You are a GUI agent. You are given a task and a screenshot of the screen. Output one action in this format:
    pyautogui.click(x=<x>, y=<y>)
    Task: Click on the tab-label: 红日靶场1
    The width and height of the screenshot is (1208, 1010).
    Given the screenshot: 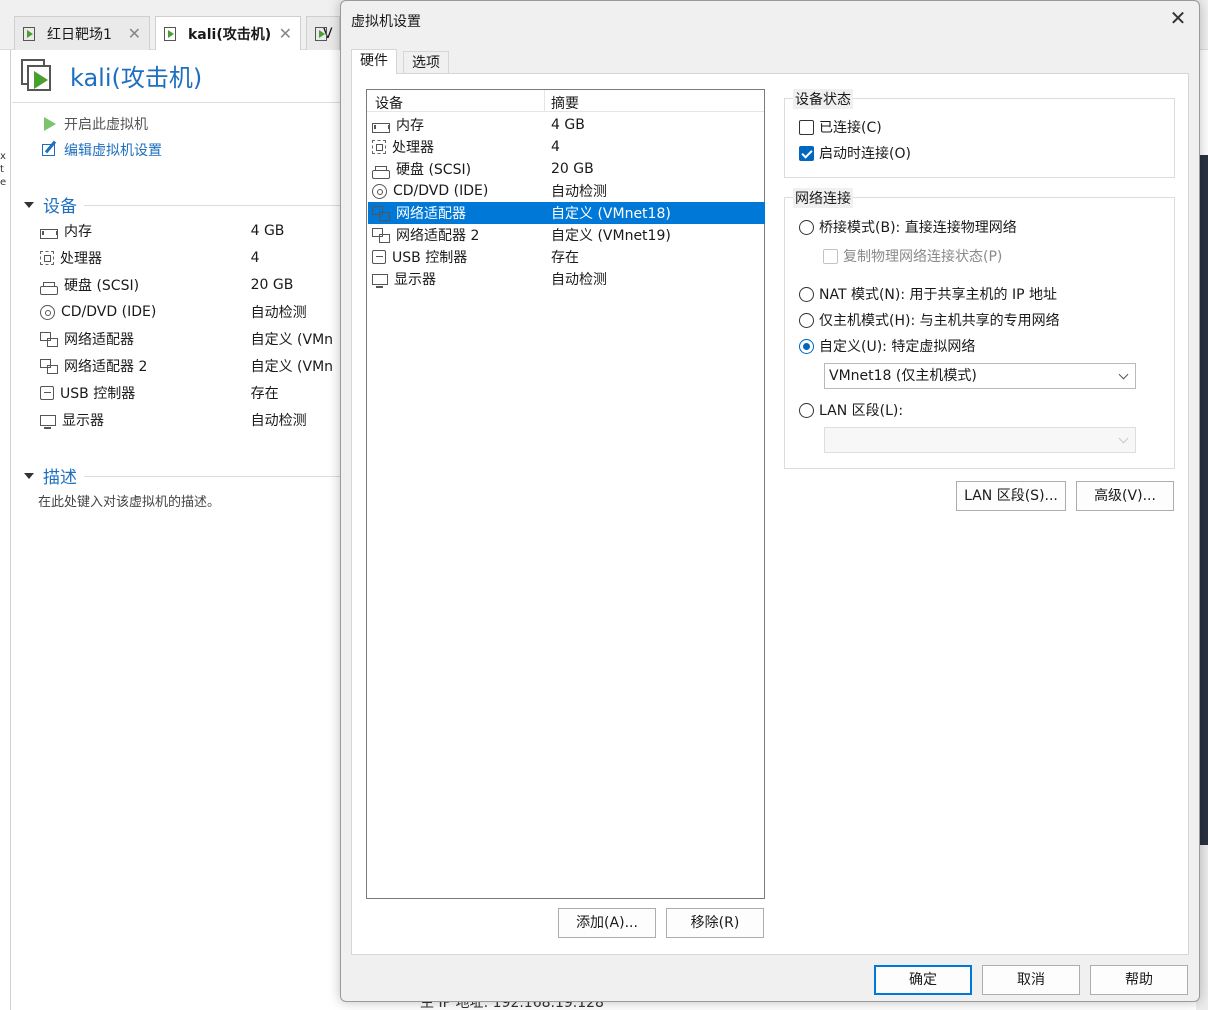 What is the action you would take?
    pyautogui.click(x=79, y=34)
    